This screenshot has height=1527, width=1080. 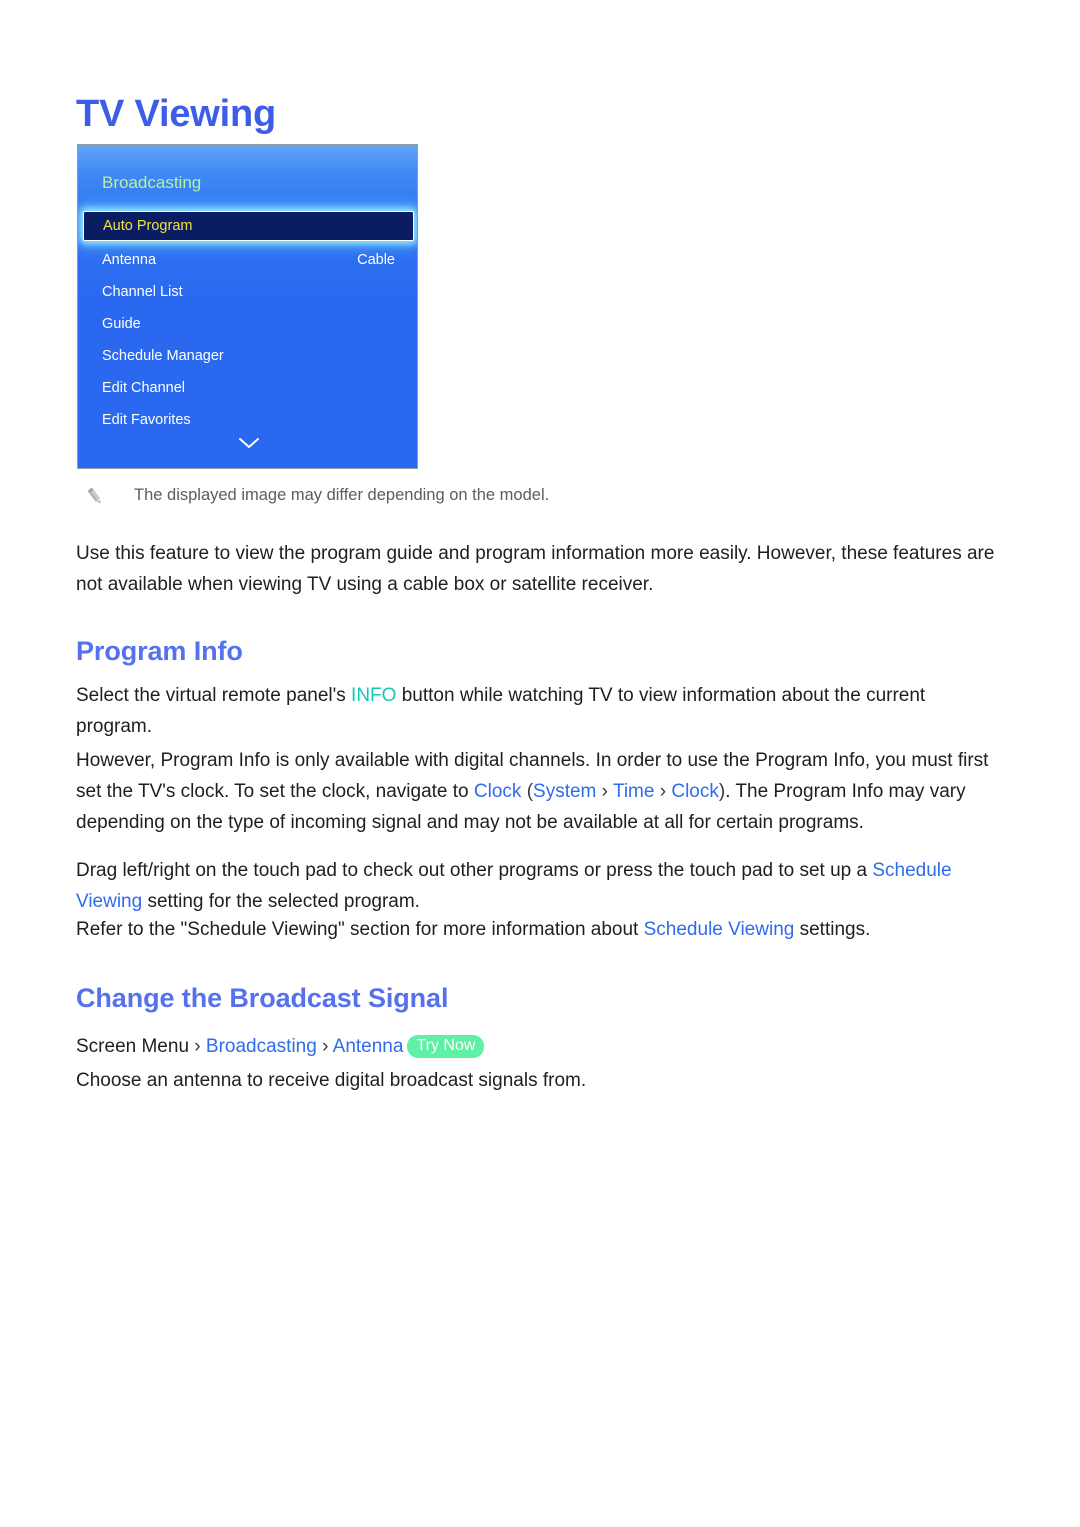 What do you see at coordinates (144, 388) in the screenshot?
I see `tv-menu-item-label: Edit Channel` at bounding box center [144, 388].